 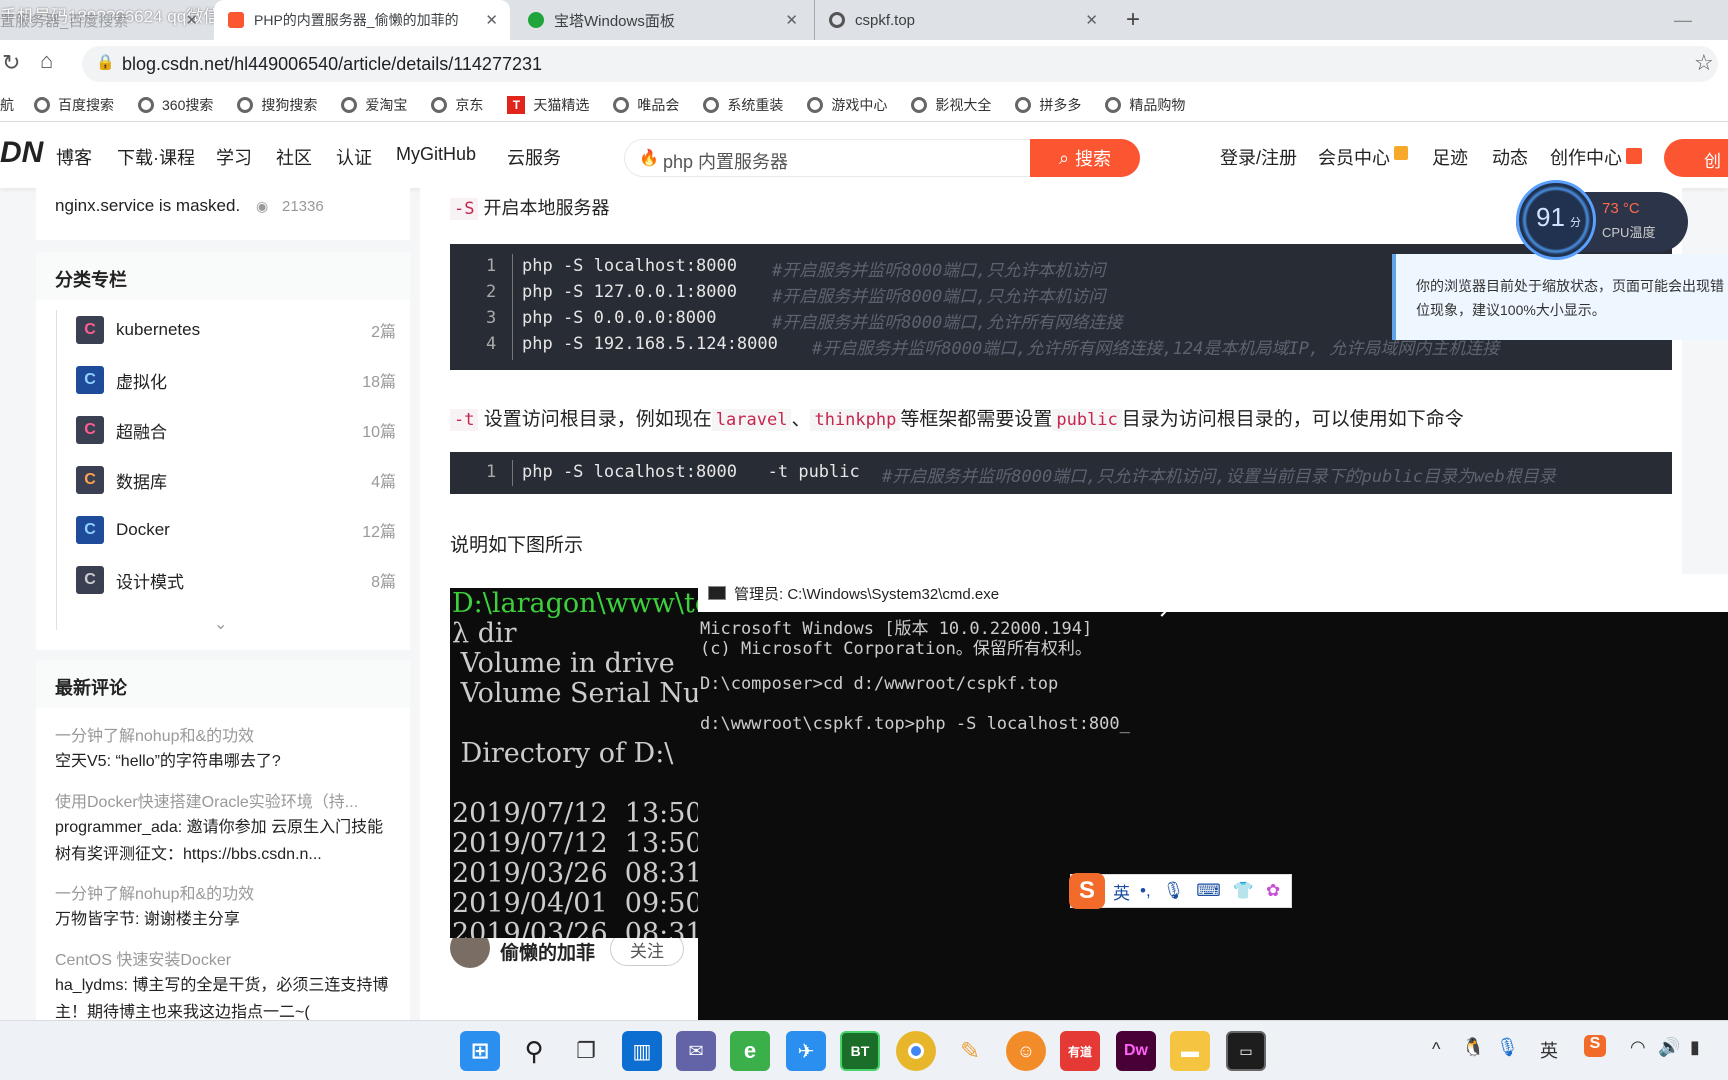 I want to click on tab-php-server: PHP的内置服务器_偷懒的加菲的 ✕, so click(x=362, y=20).